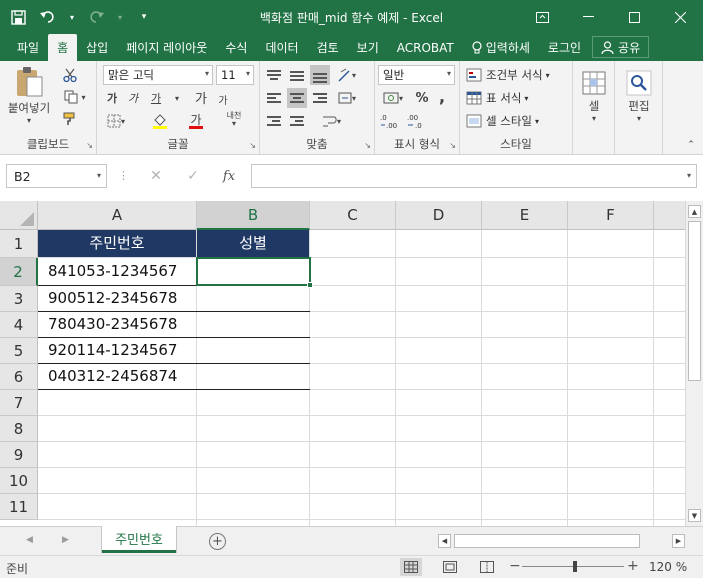  Describe the element at coordinates (234, 120) in the screenshot. I see `phonetic-guide-button: 내천 ▾` at that location.